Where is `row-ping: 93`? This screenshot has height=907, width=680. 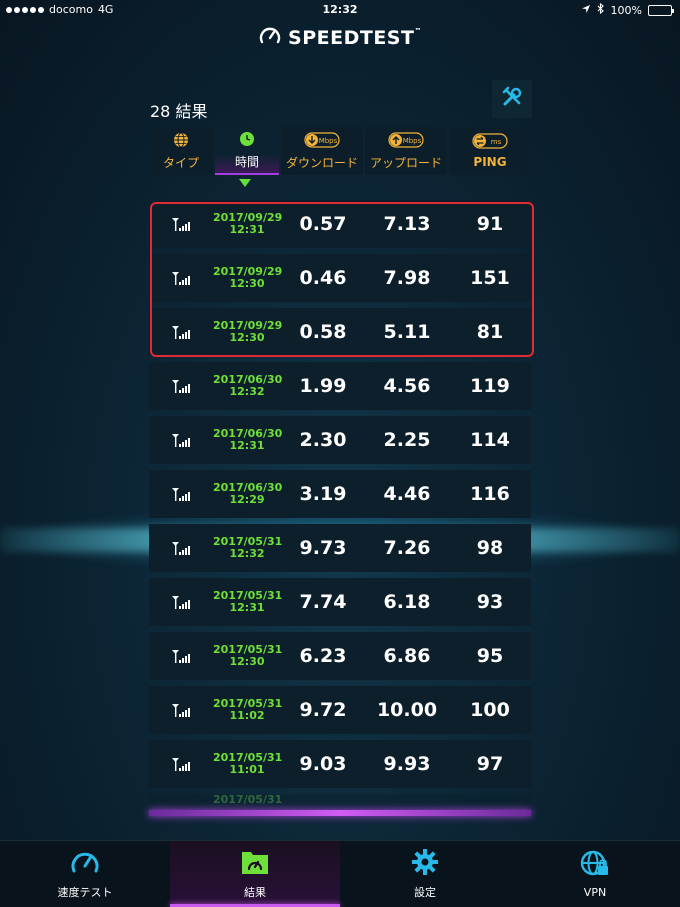
row-ping: 93 is located at coordinates (490, 602).